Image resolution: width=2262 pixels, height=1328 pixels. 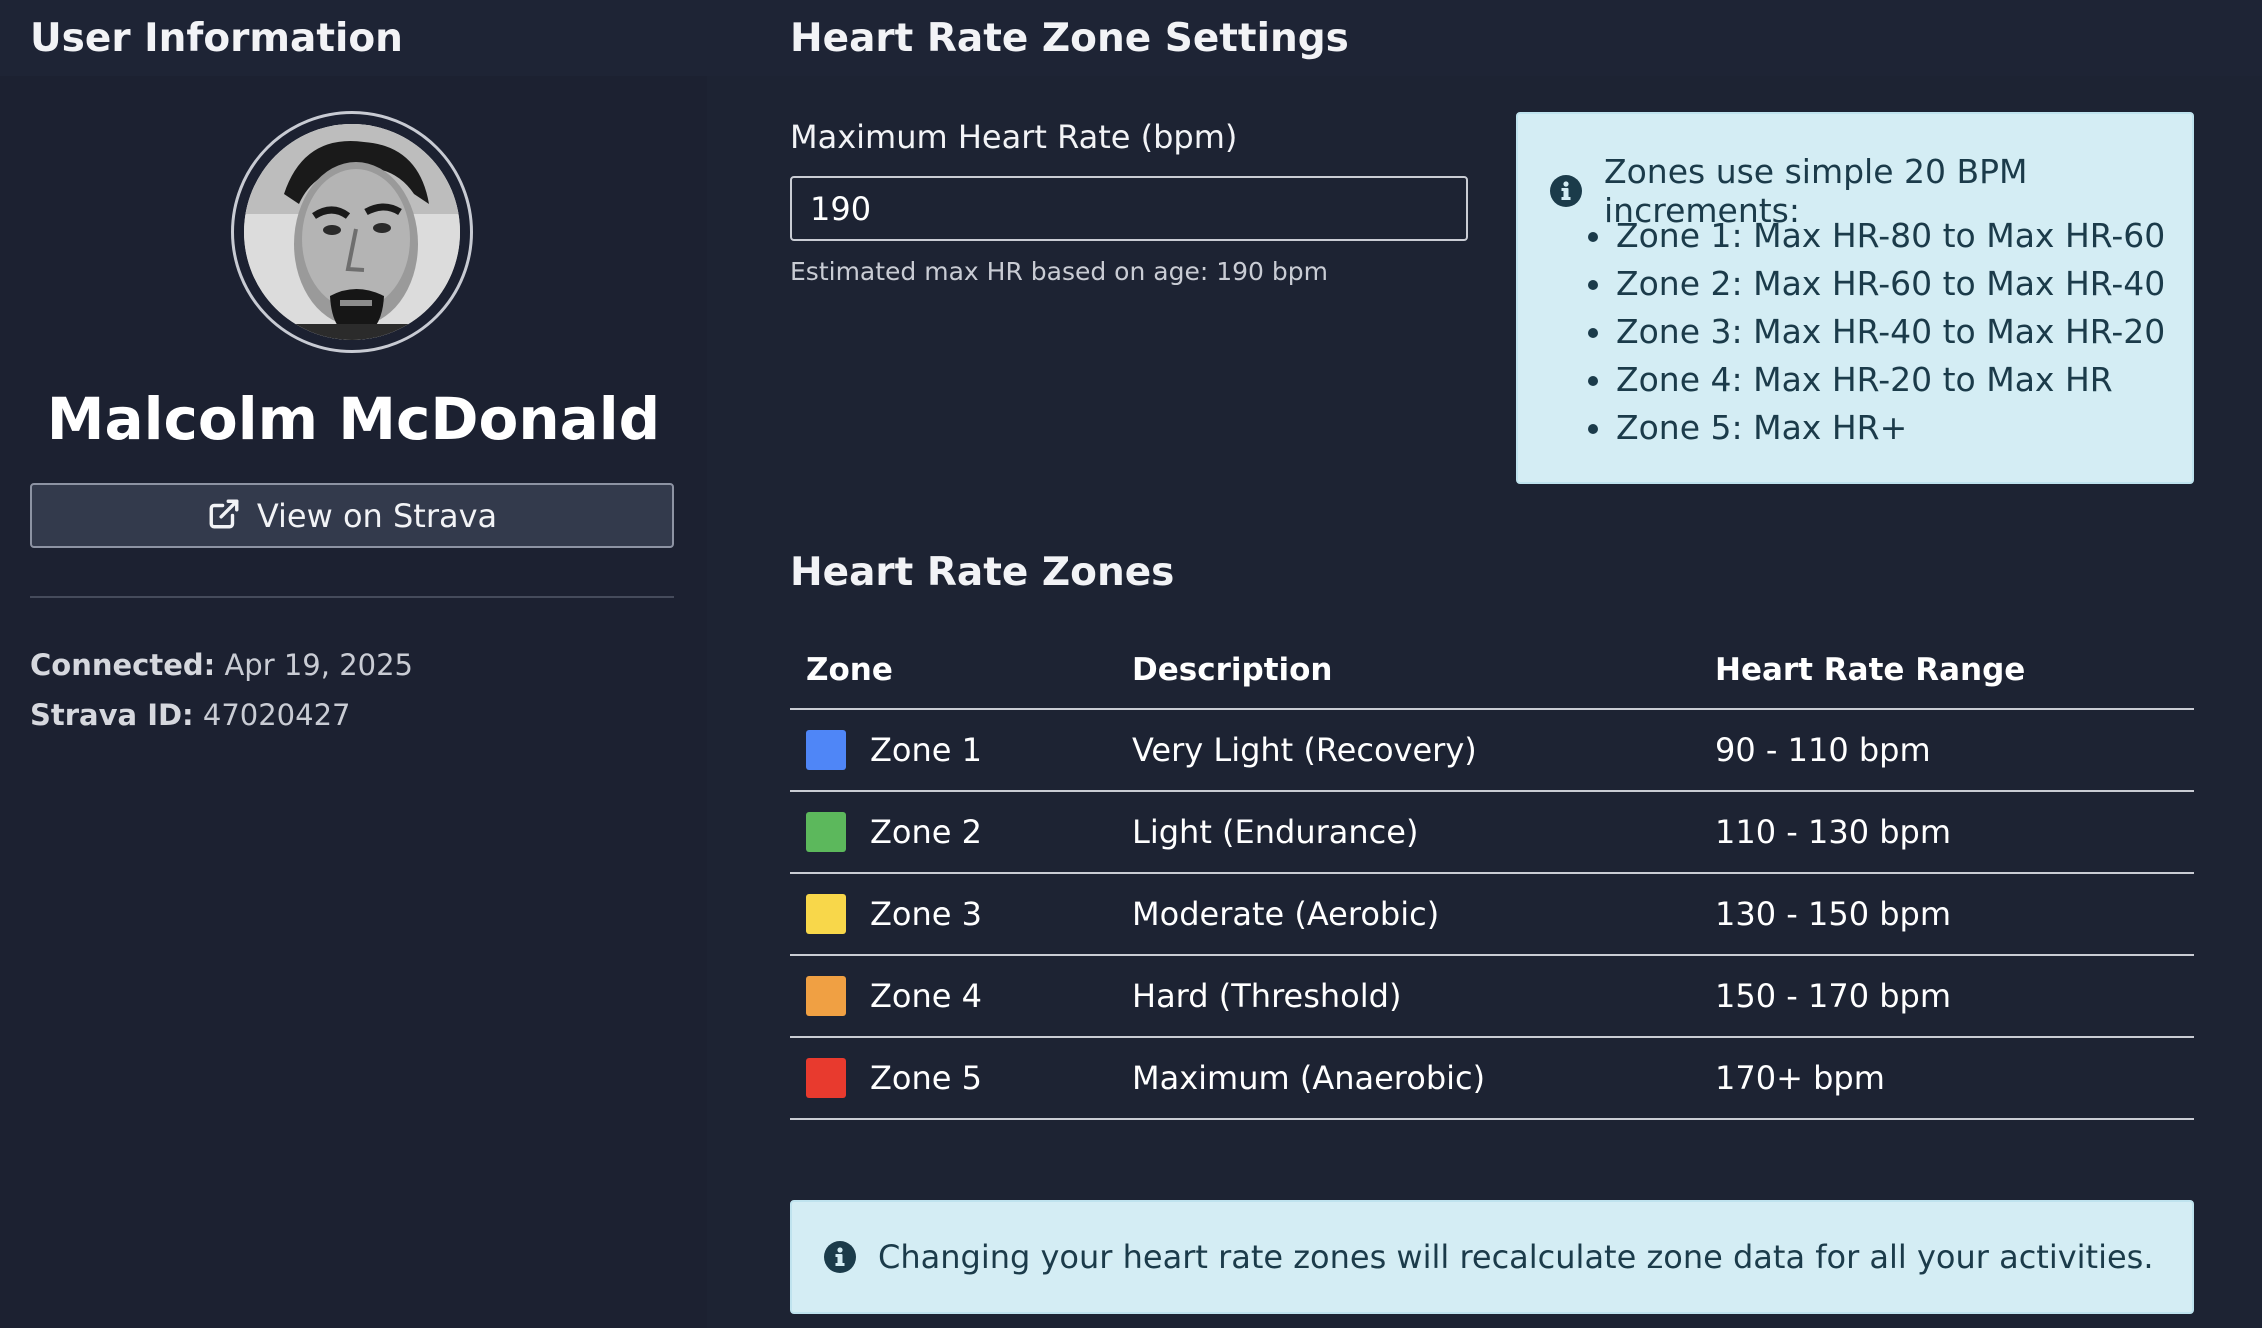 I want to click on avatar, so click(x=352, y=232).